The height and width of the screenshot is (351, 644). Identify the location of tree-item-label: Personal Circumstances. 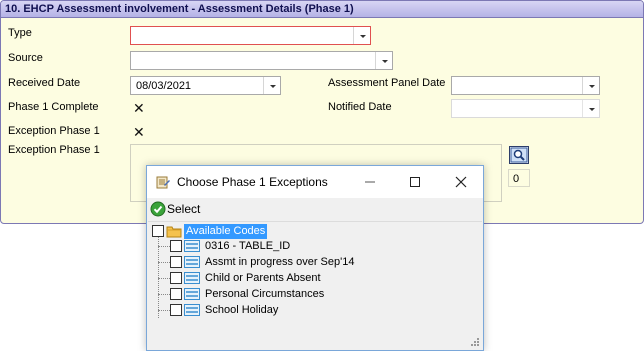
(265, 294).